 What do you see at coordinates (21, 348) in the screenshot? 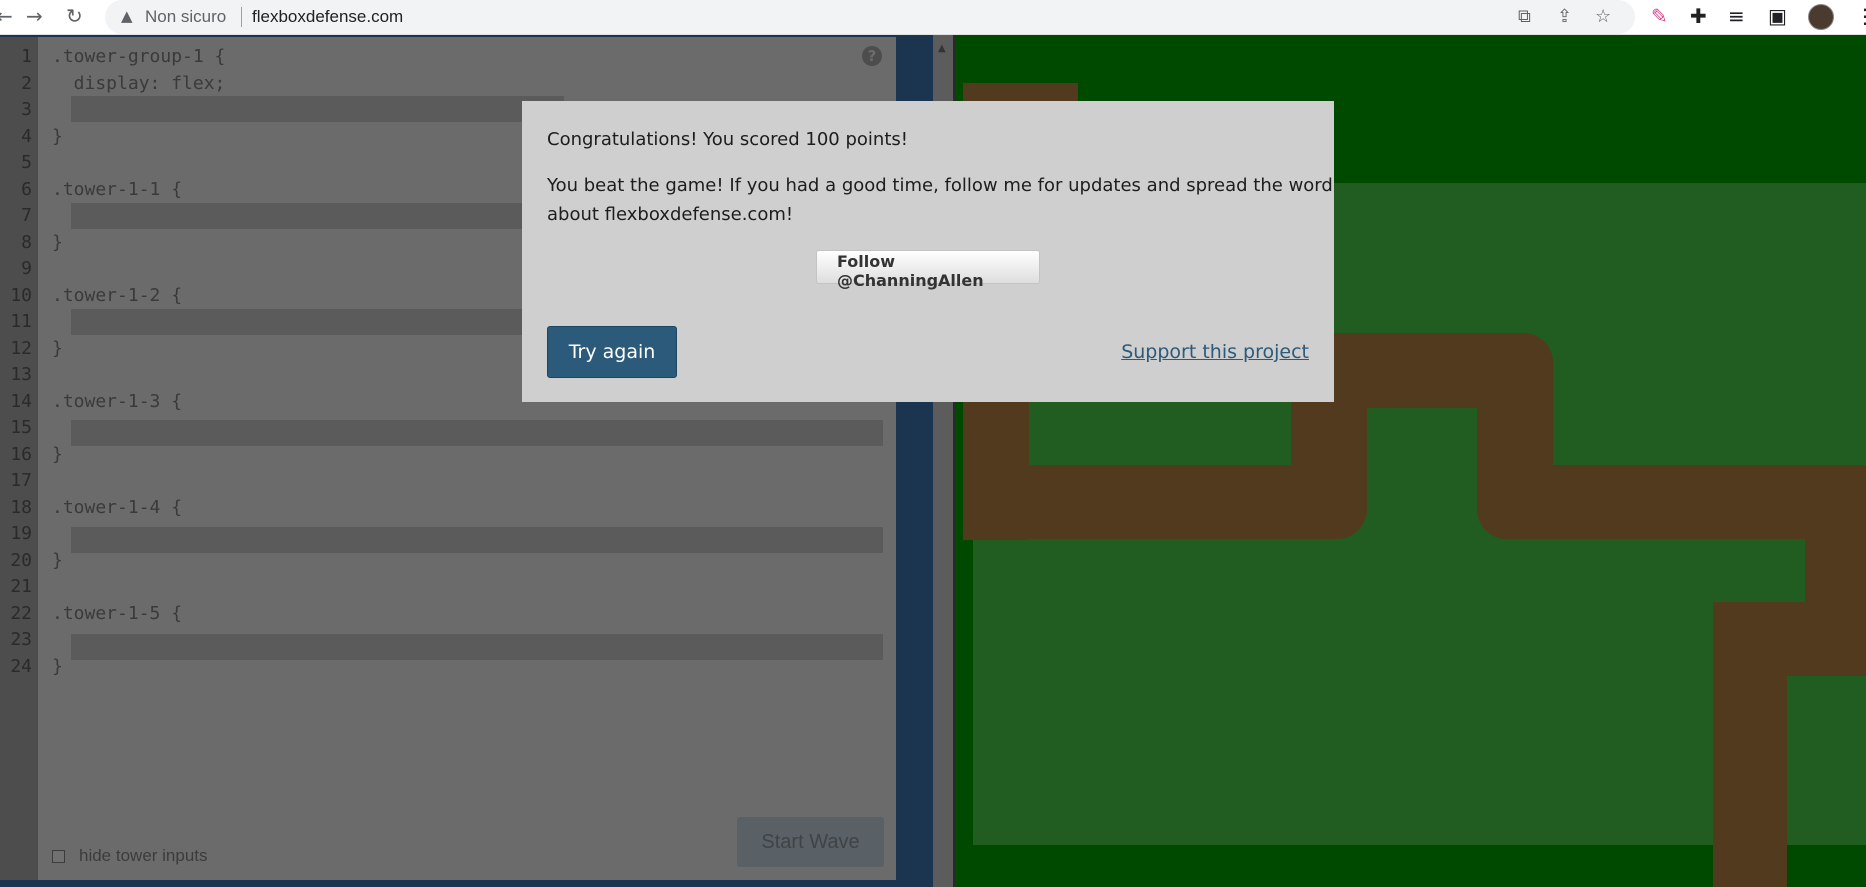
I see `line-number: 12` at bounding box center [21, 348].